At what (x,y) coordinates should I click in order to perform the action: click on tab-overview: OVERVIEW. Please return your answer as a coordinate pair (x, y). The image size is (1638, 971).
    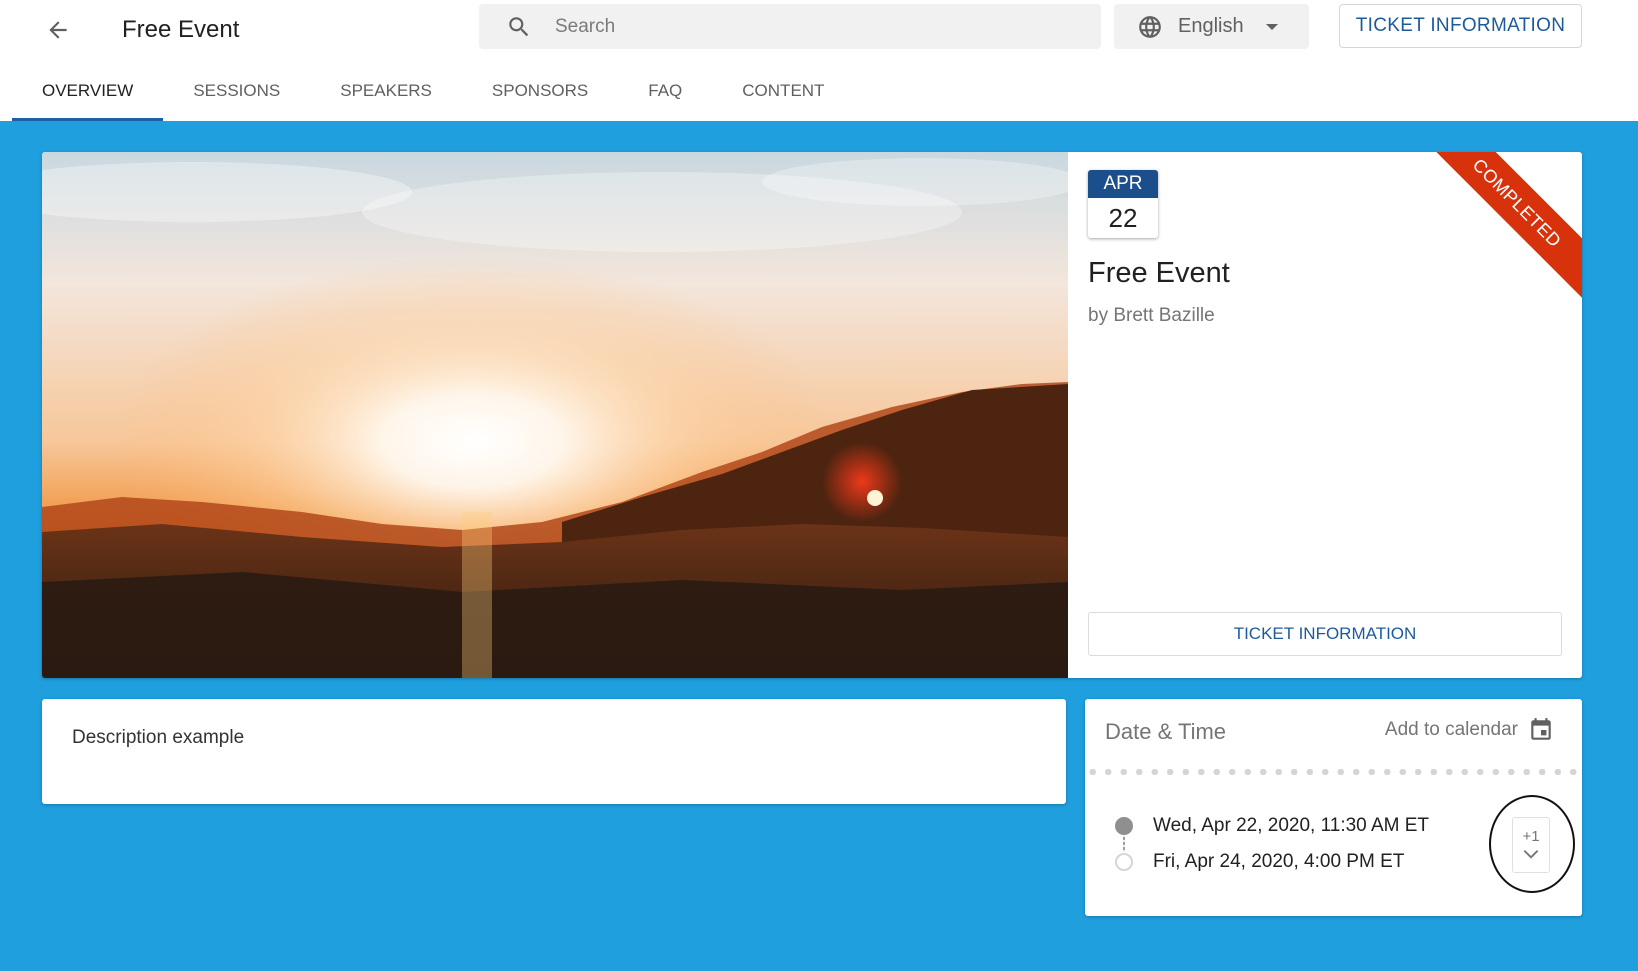
    Looking at the image, I should click on (88, 94).